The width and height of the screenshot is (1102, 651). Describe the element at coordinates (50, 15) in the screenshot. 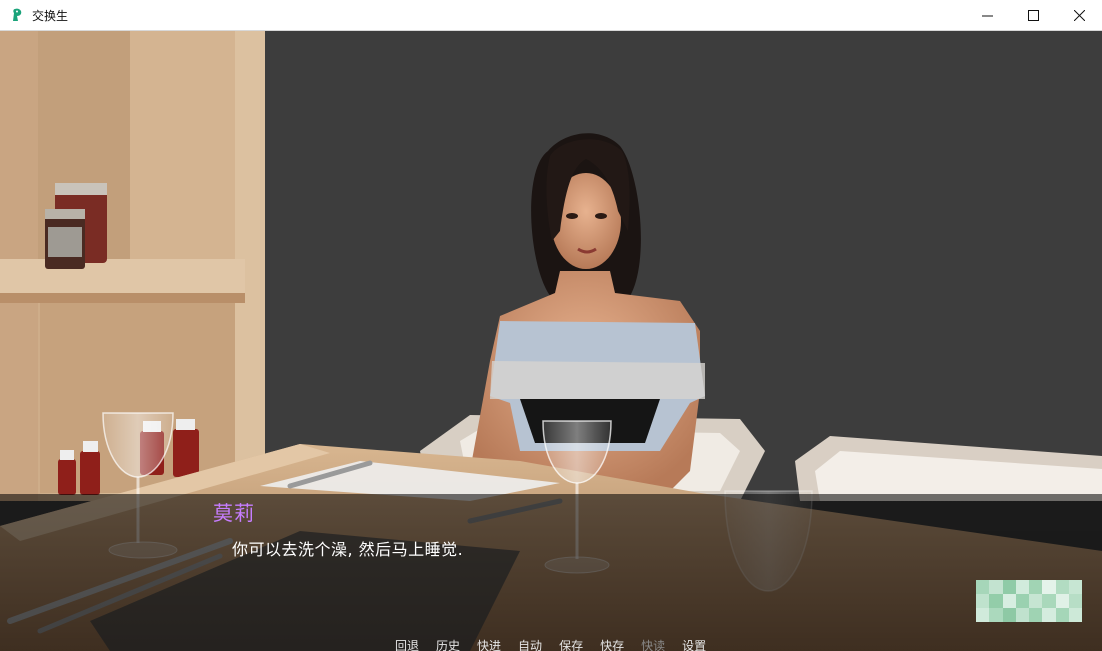

I see `window-title: 交换生` at that location.